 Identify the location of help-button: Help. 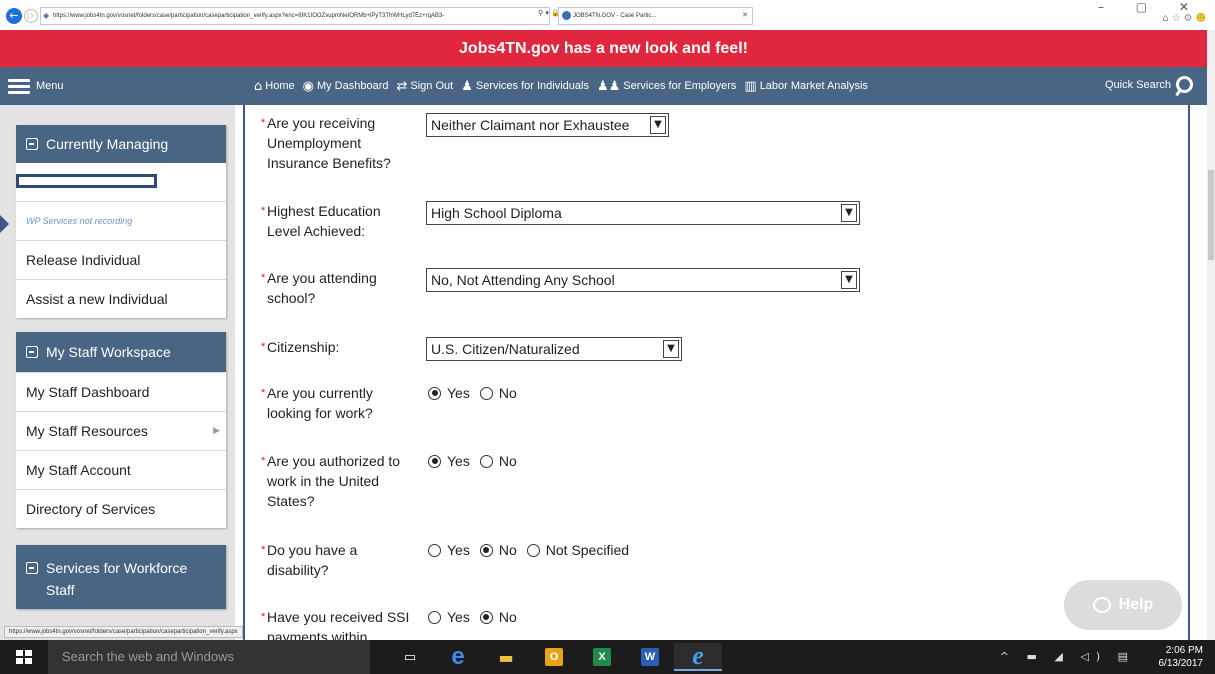
(1123, 605).